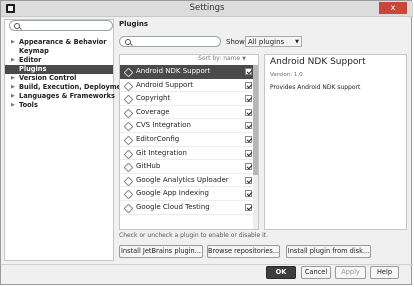 The image size is (414, 287). I want to click on details-description: Provides Android NDK support, so click(315, 87).